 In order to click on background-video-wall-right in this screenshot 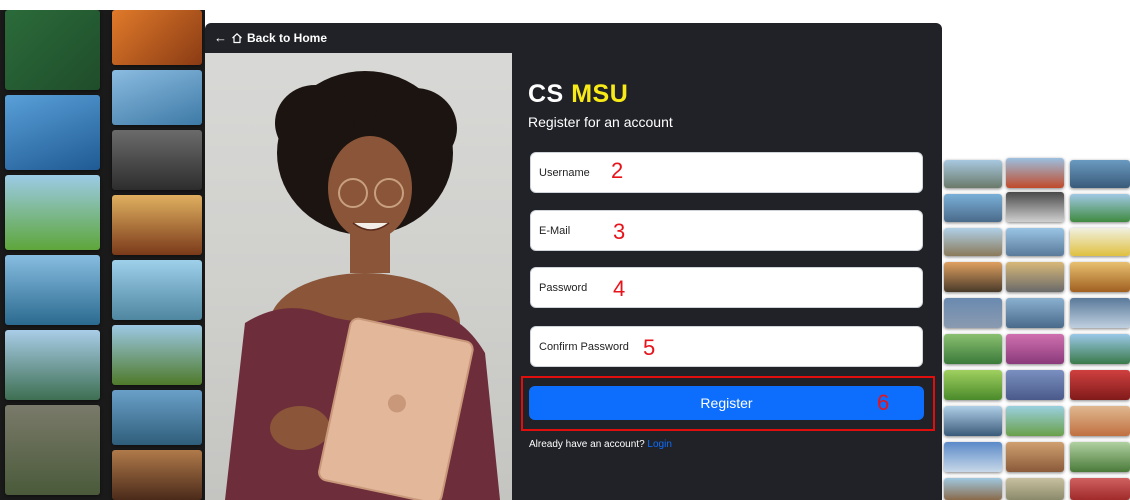, I will do `click(1035, 325)`.